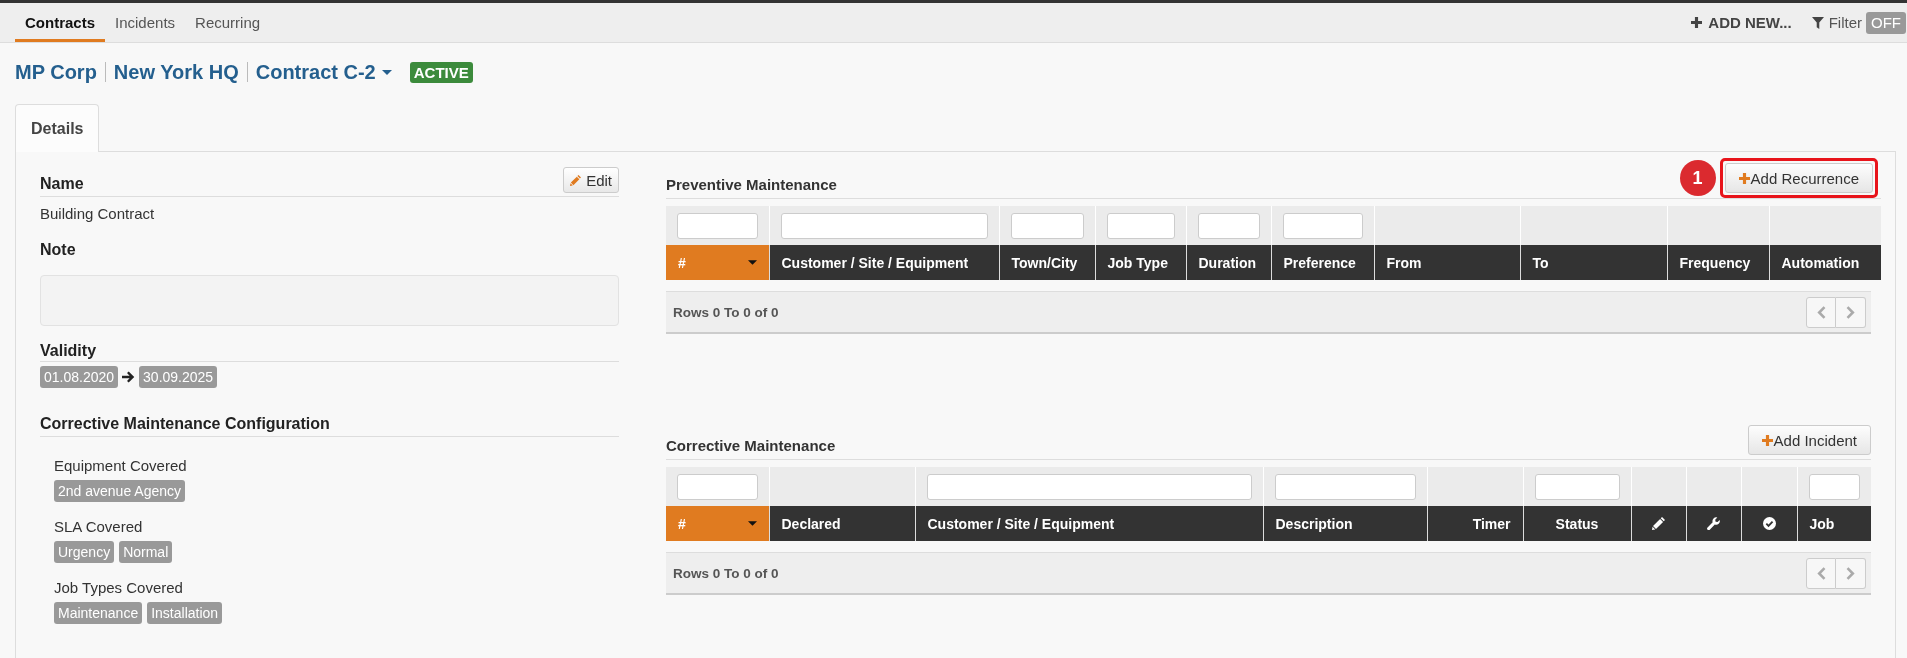 The image size is (1907, 658). What do you see at coordinates (185, 613) in the screenshot?
I see `coverage-tag: Installation` at bounding box center [185, 613].